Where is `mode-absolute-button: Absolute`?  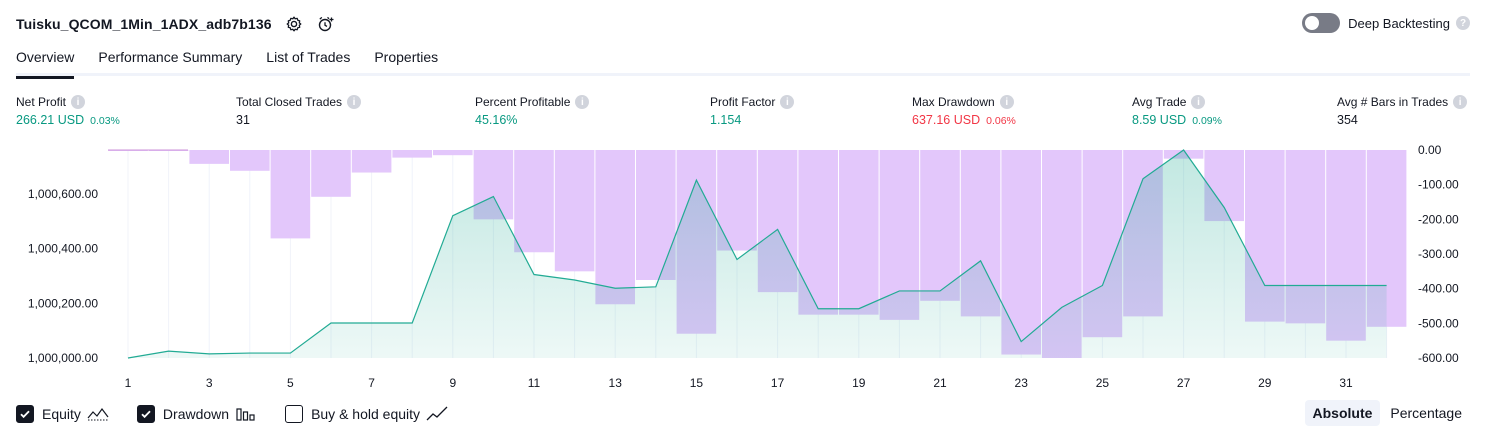
mode-absolute-button: Absolute is located at coordinates (1342, 413).